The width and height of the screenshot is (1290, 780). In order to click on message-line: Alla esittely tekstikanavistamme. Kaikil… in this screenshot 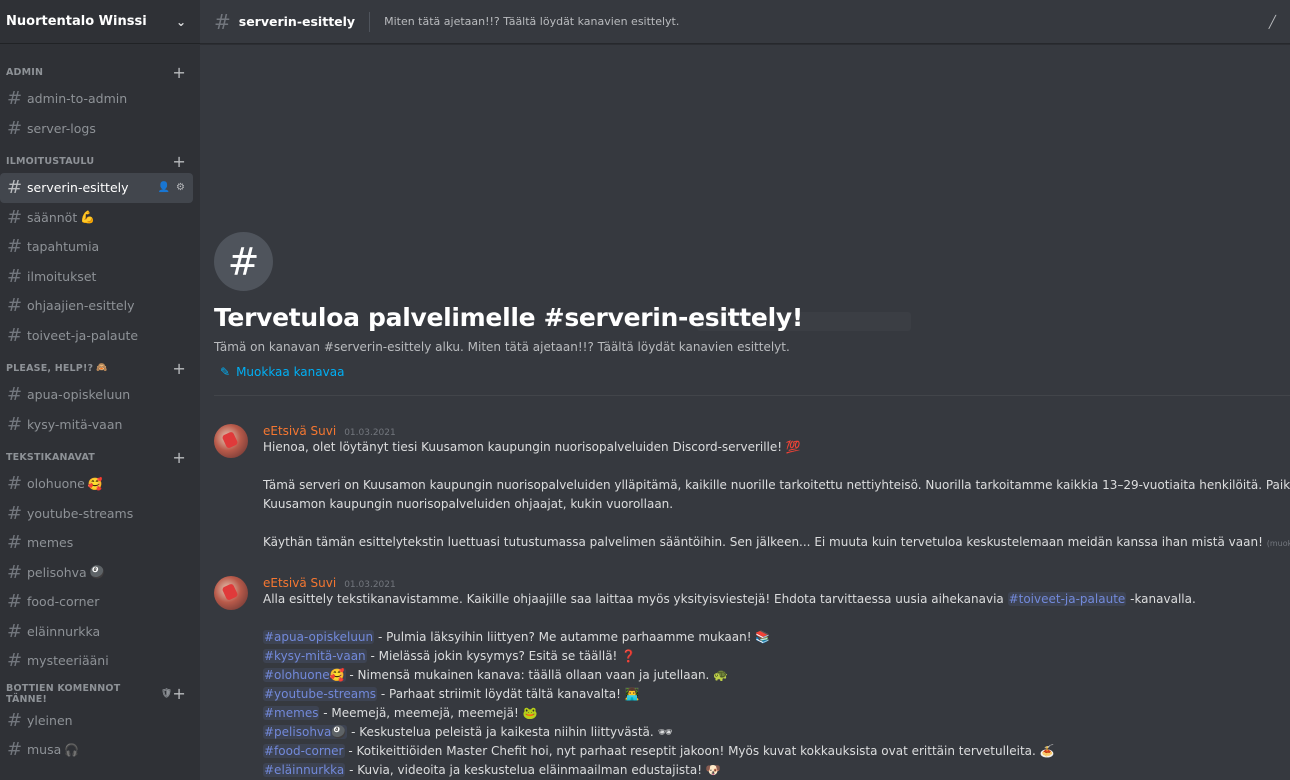, I will do `click(776, 599)`.